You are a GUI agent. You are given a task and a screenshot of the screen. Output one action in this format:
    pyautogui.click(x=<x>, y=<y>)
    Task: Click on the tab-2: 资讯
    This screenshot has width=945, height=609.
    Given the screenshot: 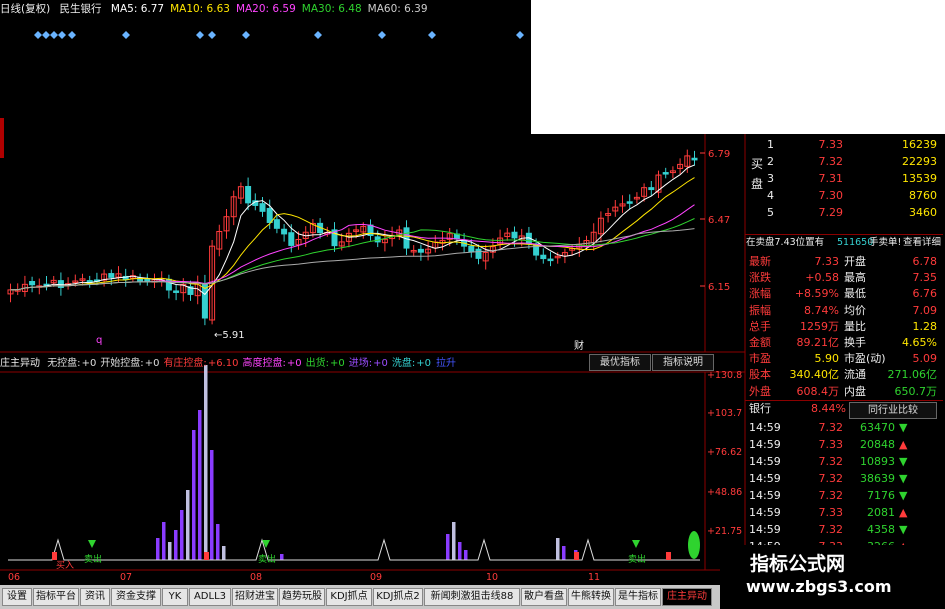 What is the action you would take?
    pyautogui.click(x=95, y=597)
    